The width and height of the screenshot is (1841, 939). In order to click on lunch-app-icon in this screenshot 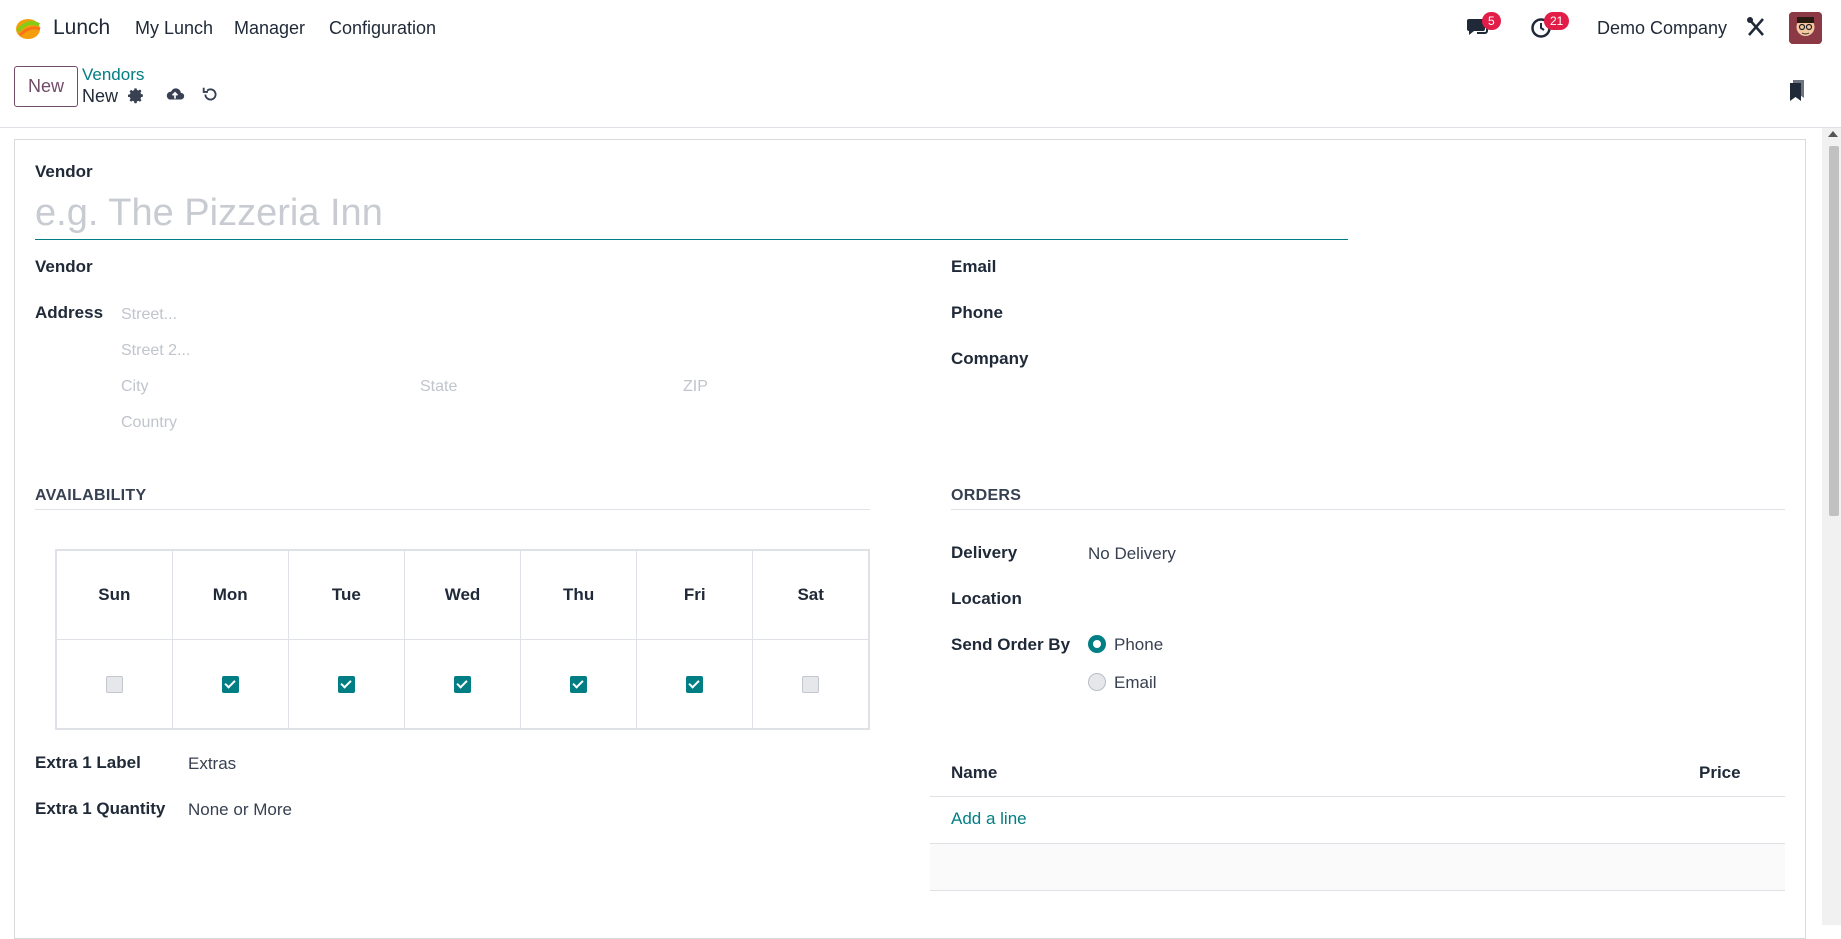, I will do `click(28, 28)`.